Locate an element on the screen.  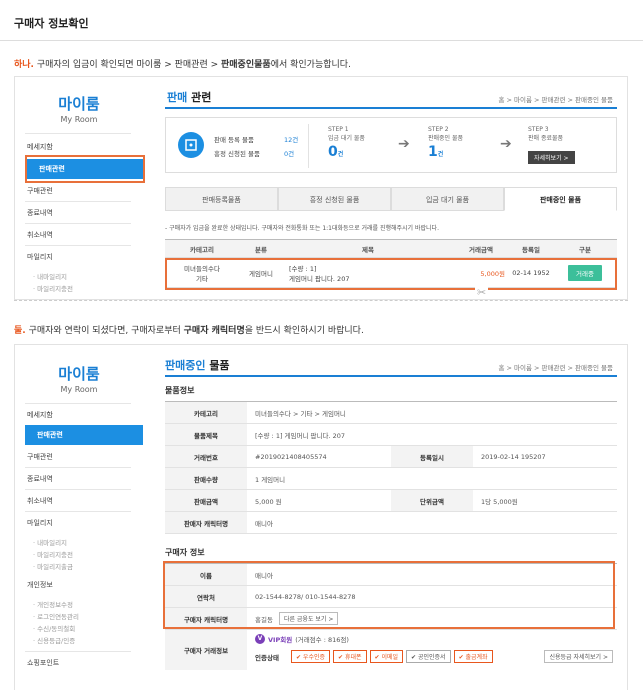
table-header-row: 카테고리 분류 제목 거래금액 등록일 구분 is located at coordinates (391, 248).